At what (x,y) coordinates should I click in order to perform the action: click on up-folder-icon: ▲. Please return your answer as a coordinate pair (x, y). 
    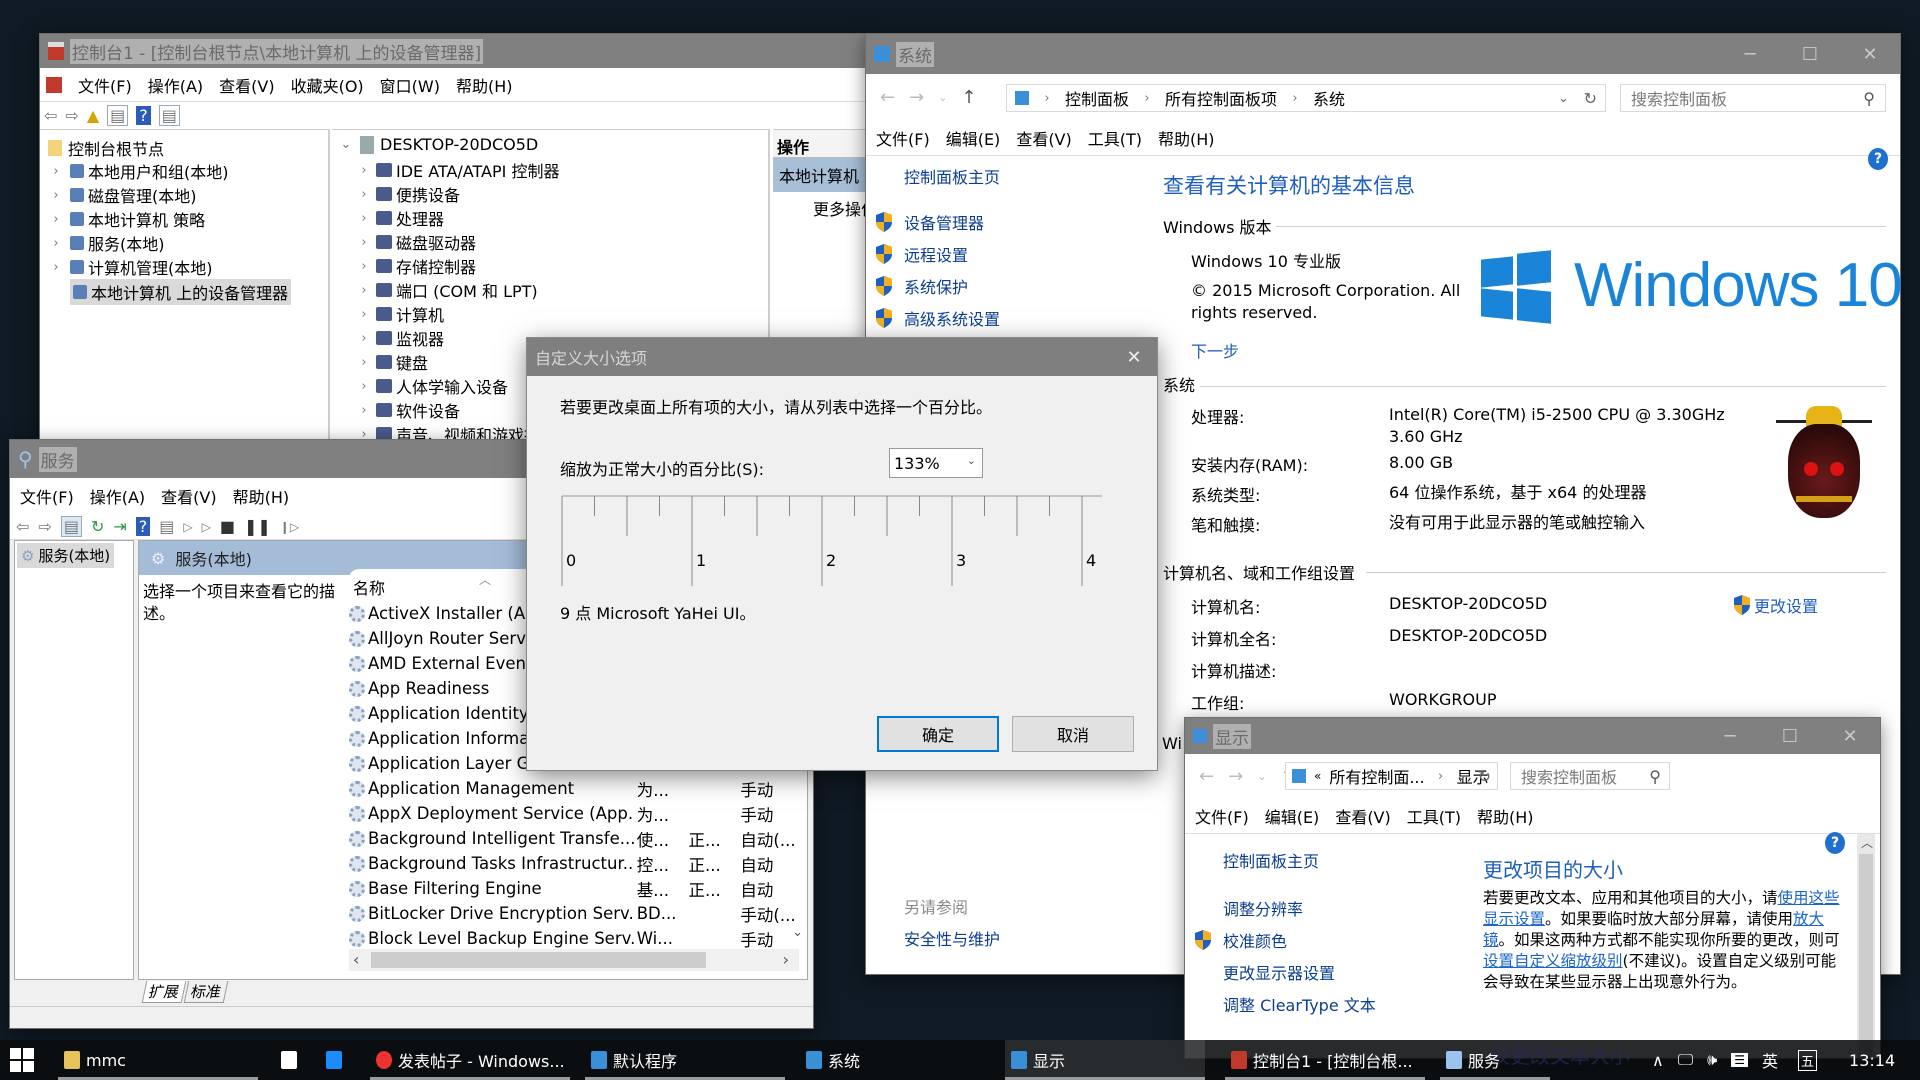
    Looking at the image, I should click on (93, 115).